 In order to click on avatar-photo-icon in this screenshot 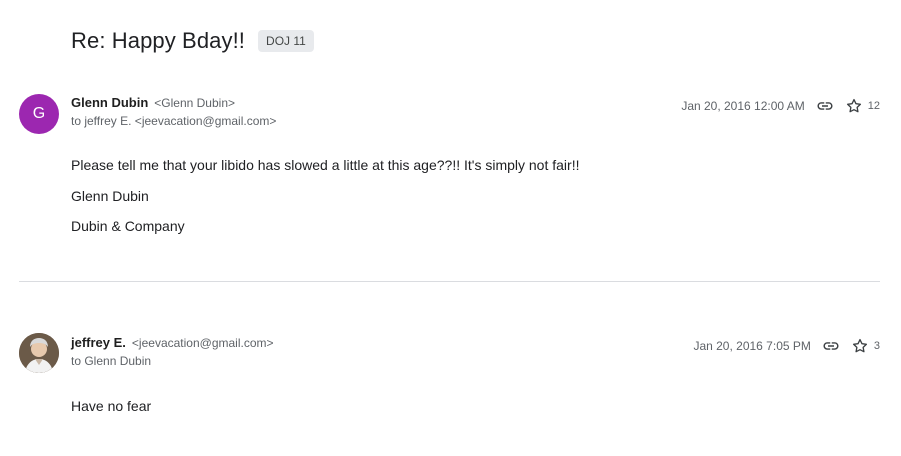, I will do `click(39, 353)`.